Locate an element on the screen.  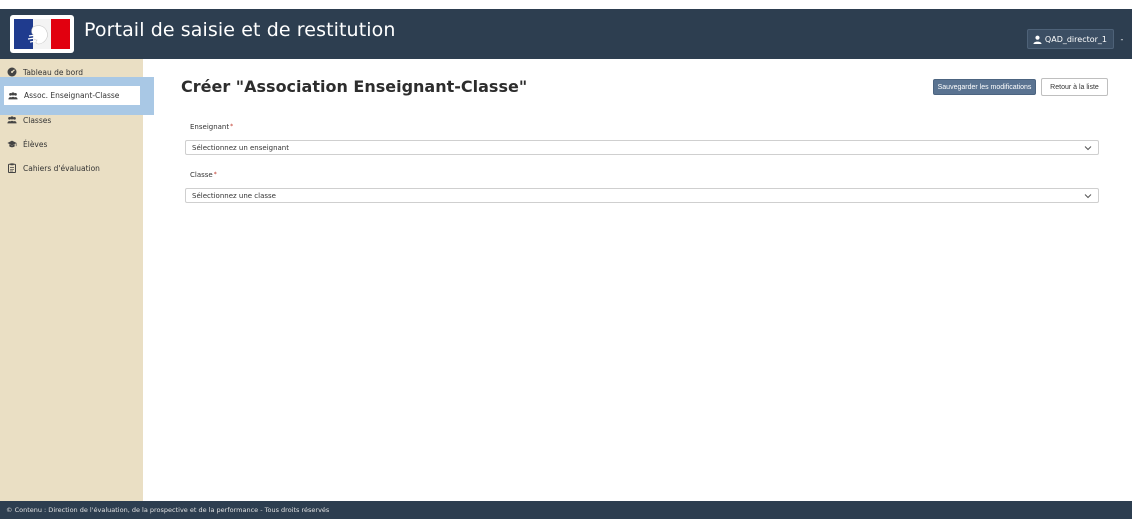
graduation-cap-icon is located at coordinates (12, 144).